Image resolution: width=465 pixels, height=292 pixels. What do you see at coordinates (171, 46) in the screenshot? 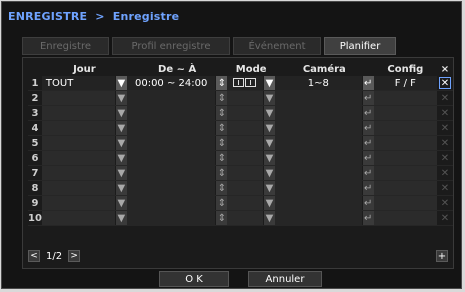
I see `tab-profil-enregistre: Profil enregistre` at bounding box center [171, 46].